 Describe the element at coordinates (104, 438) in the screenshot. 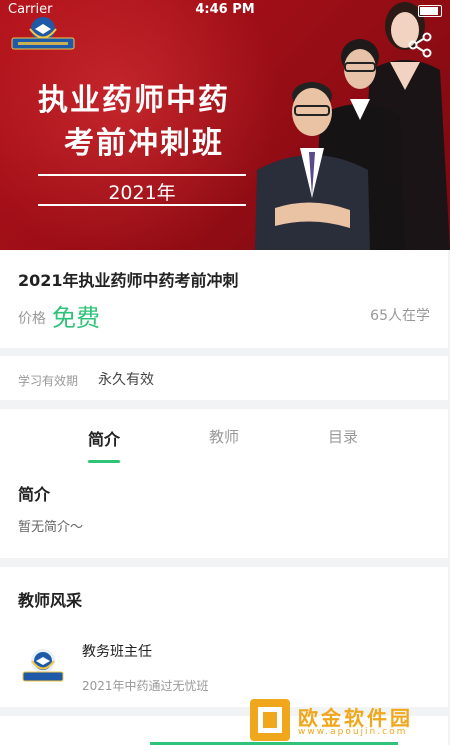

I see `tab-intro: 简介` at that location.